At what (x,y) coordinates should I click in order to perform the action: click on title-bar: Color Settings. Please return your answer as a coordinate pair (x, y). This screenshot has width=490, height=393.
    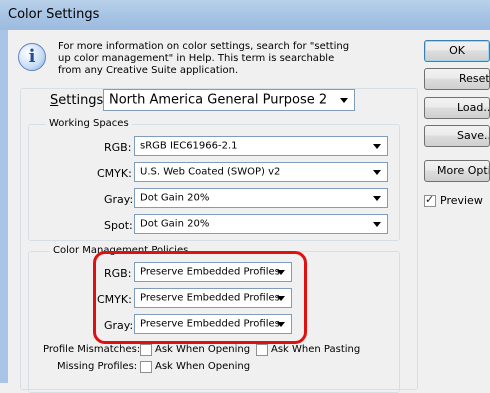
    Looking at the image, I should click on (245, 15).